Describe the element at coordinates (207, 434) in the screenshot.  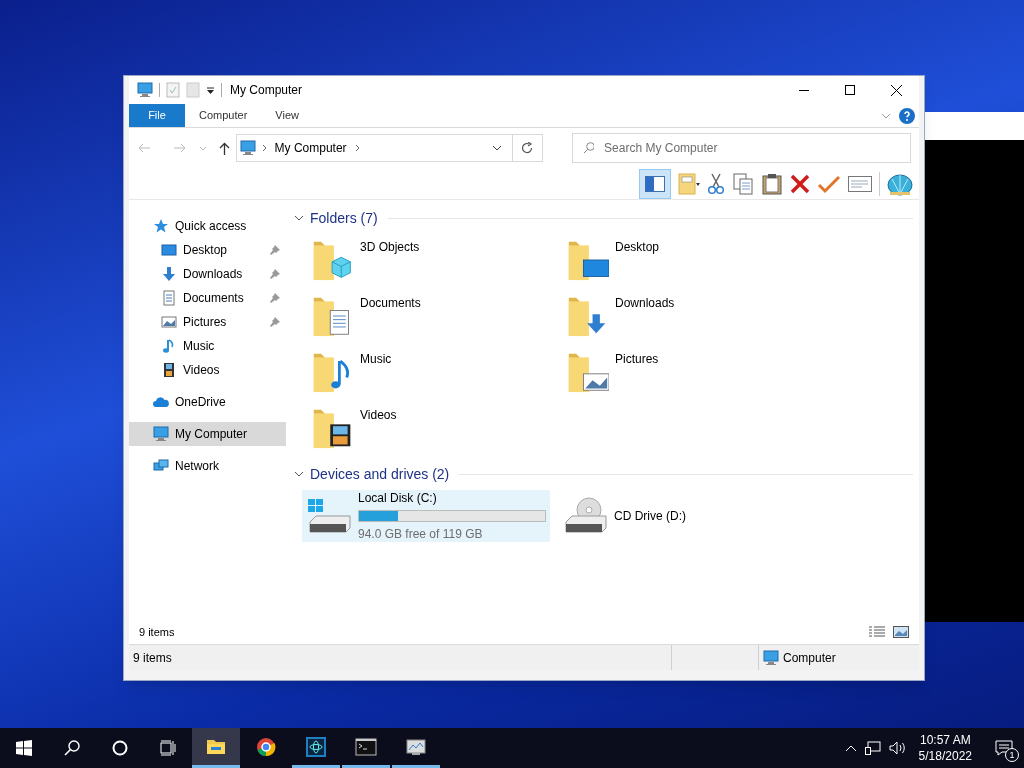
I see `nav-item: My Computer` at that location.